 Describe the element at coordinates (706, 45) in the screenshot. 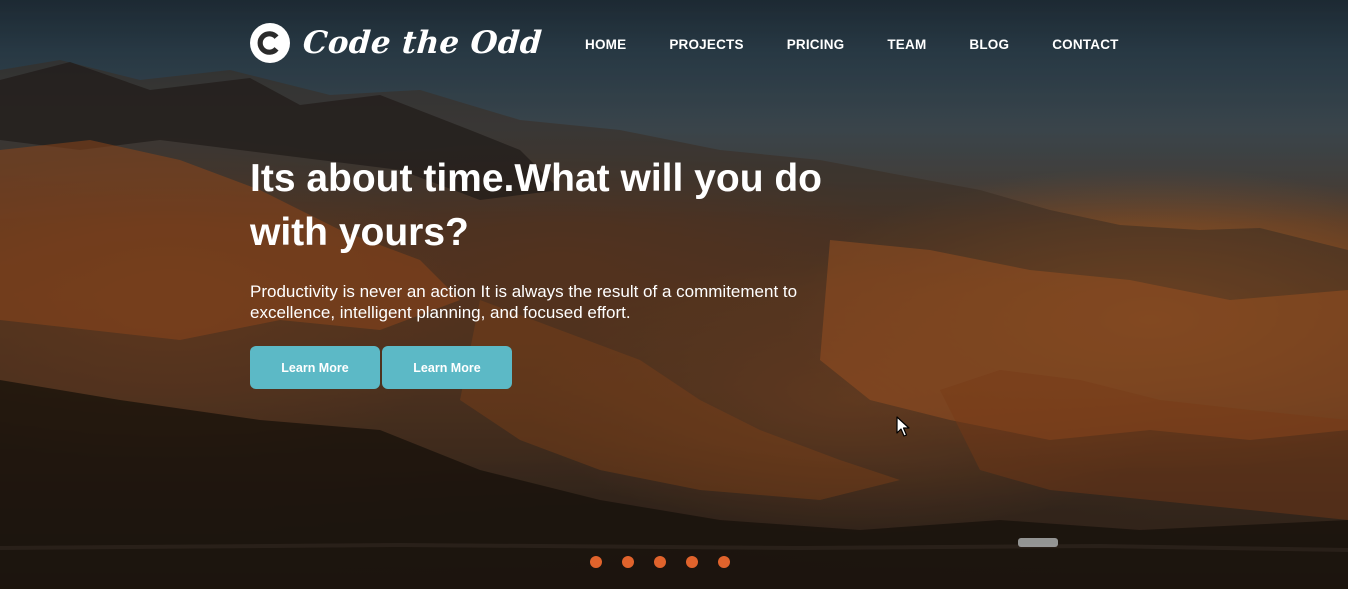

I see `nav-item-projects: PROJECTS` at that location.